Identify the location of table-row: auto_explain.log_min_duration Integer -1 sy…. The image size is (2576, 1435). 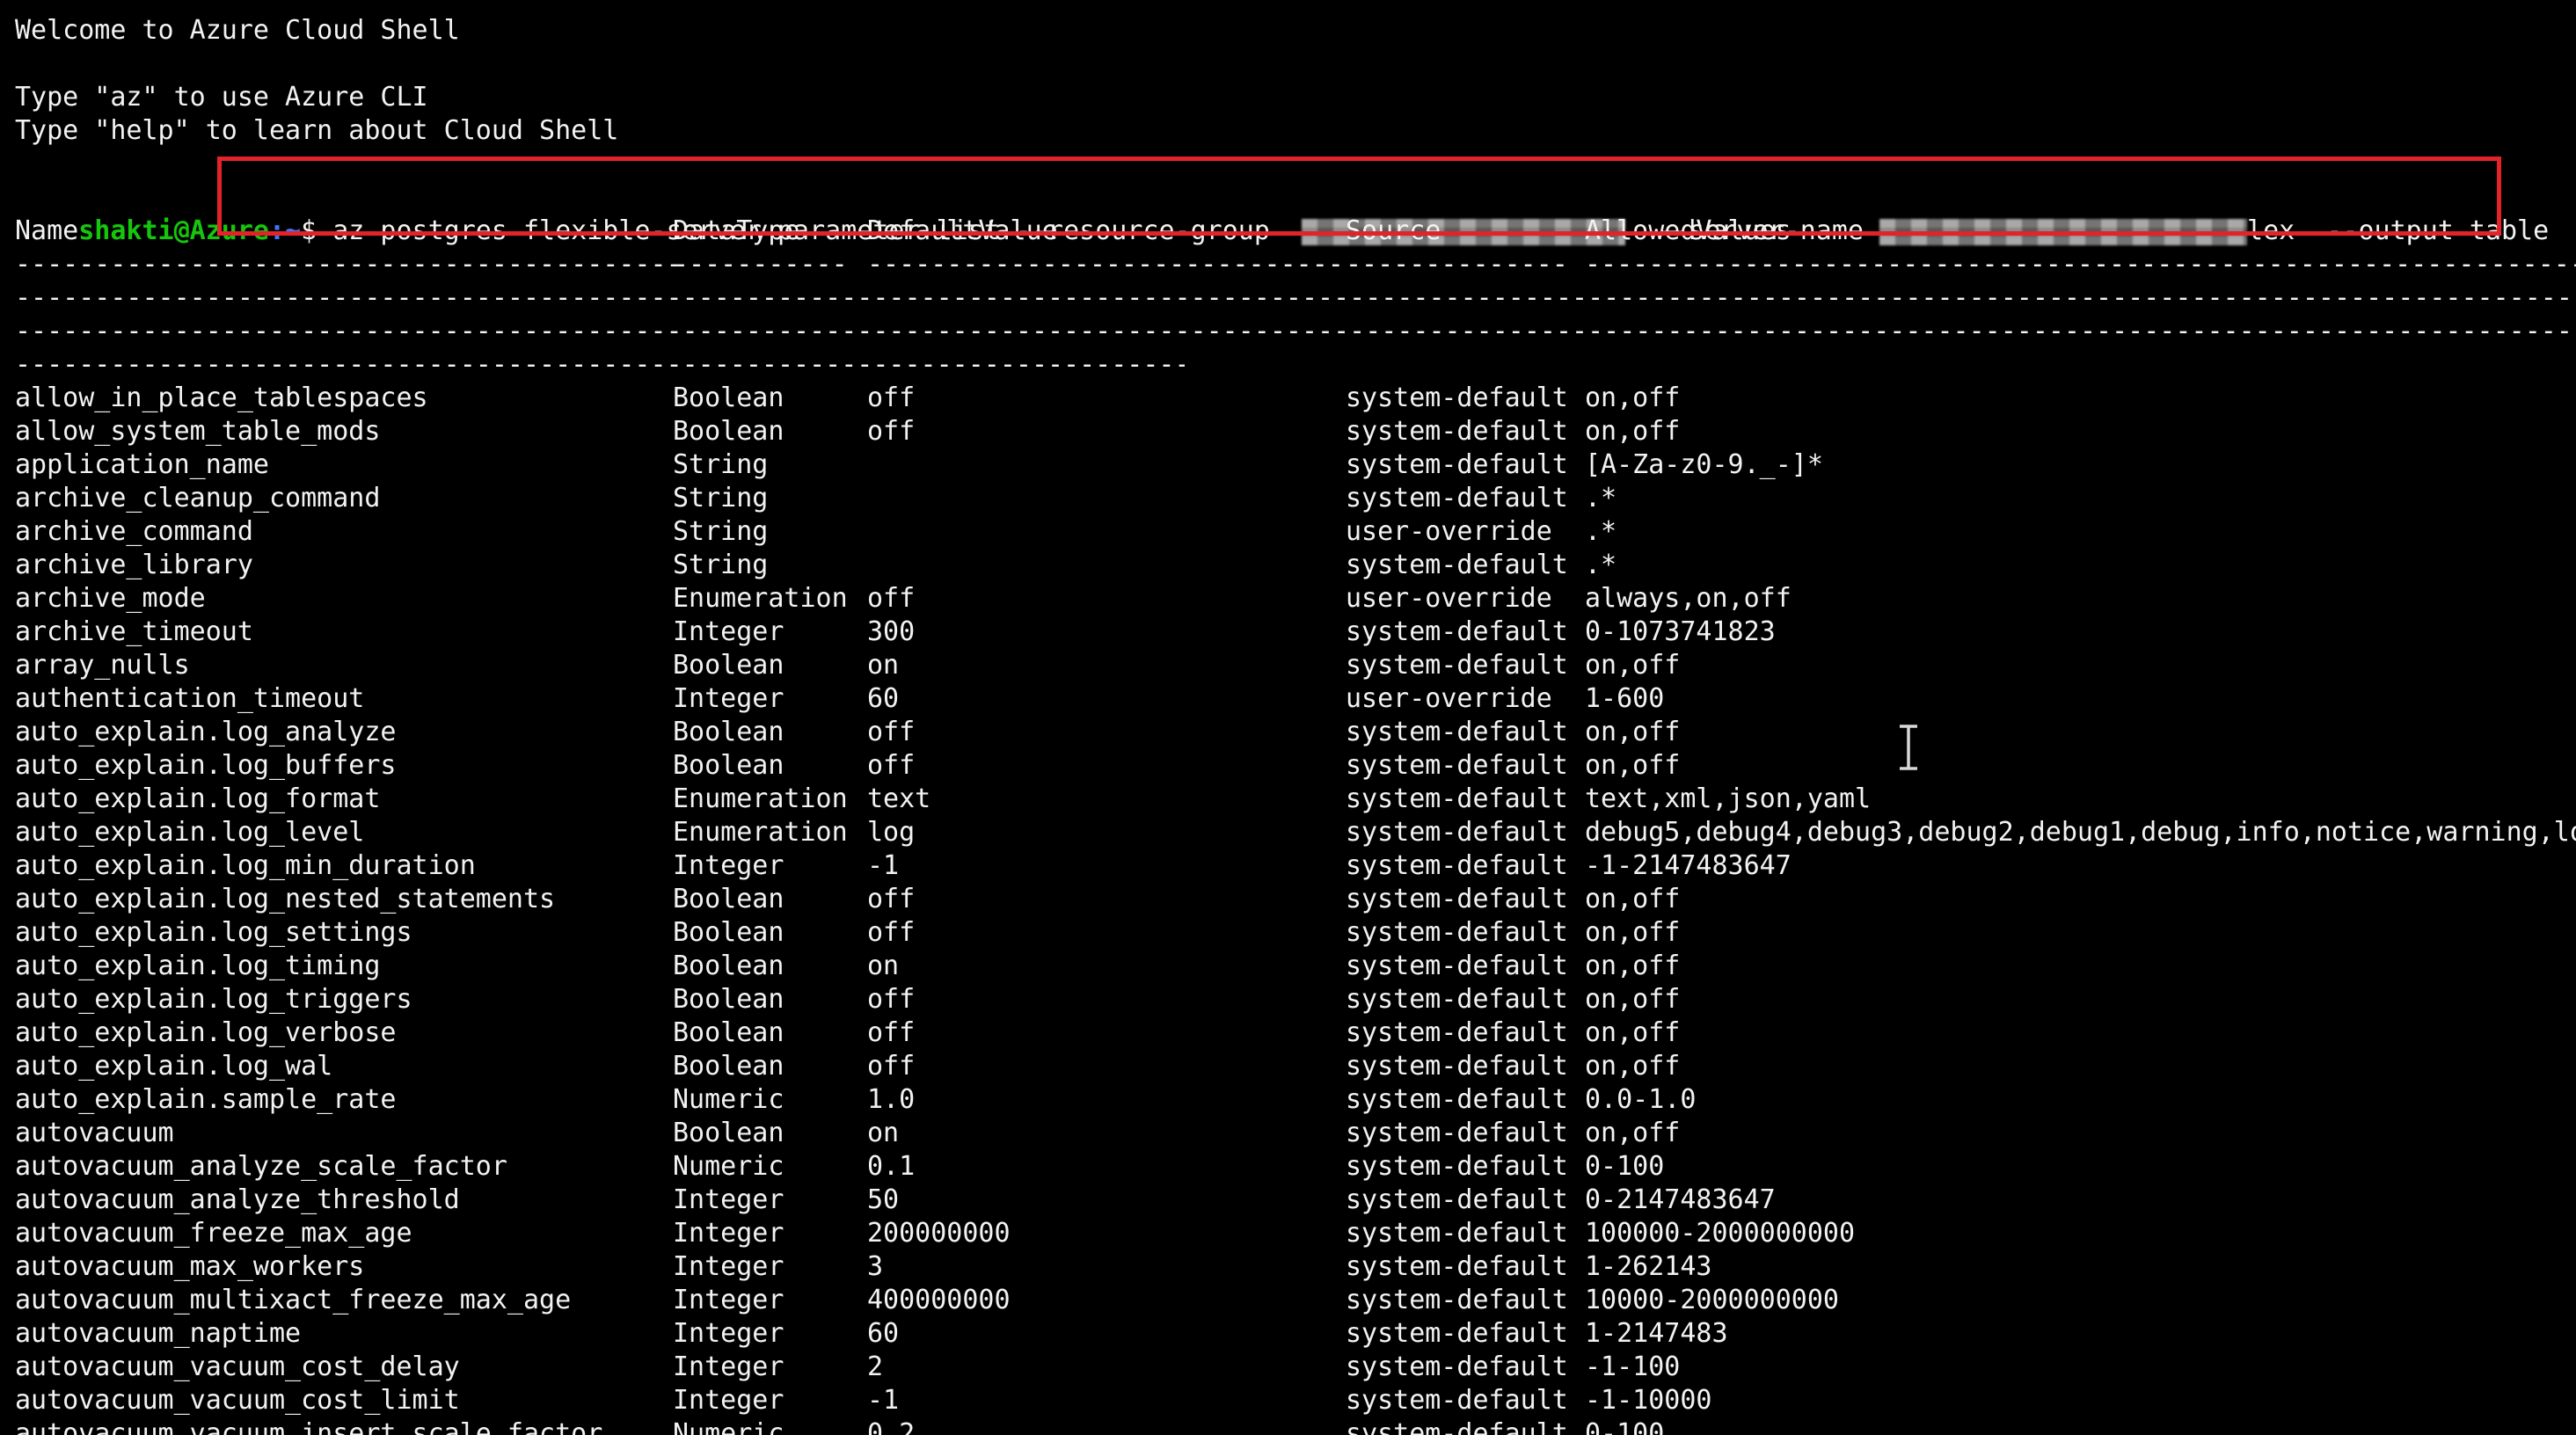
(1288, 866).